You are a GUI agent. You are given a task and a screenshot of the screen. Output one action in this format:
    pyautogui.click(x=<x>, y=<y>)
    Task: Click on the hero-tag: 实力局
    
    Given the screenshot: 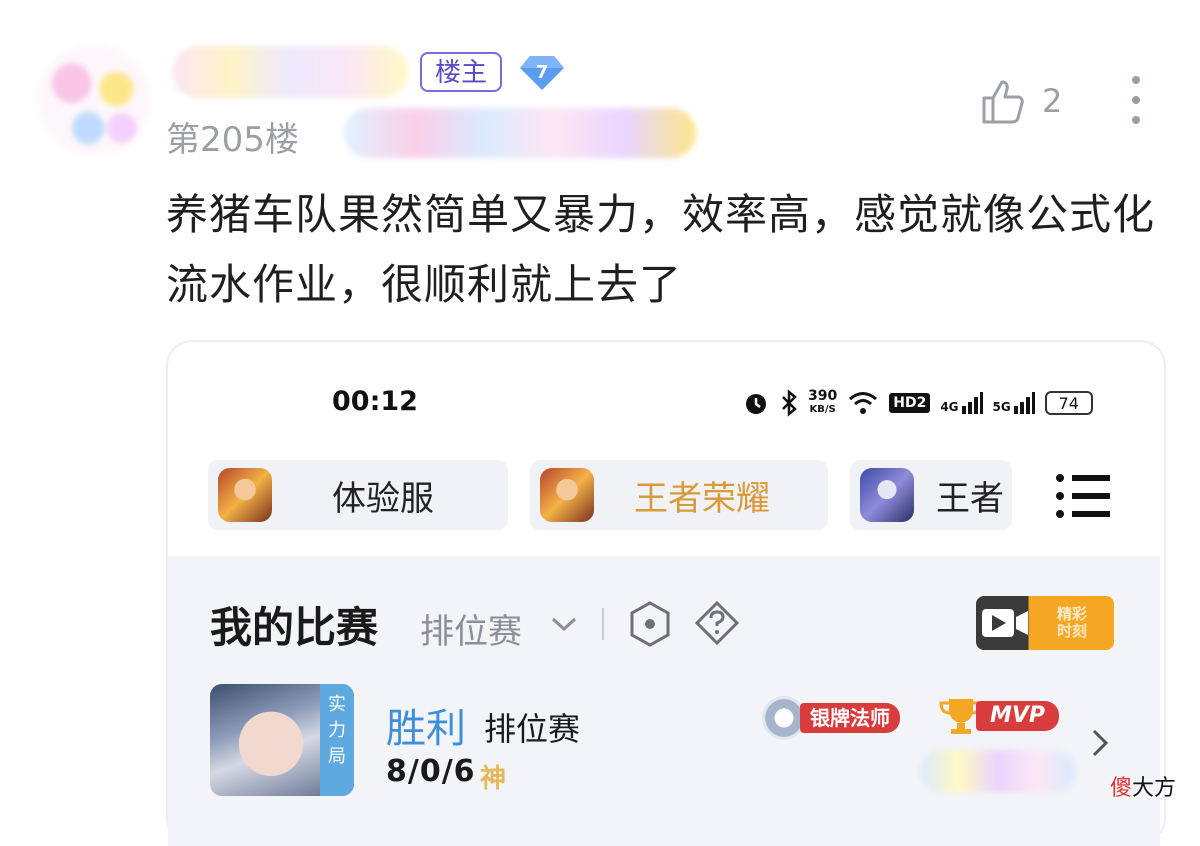 What is the action you would take?
    pyautogui.click(x=337, y=740)
    